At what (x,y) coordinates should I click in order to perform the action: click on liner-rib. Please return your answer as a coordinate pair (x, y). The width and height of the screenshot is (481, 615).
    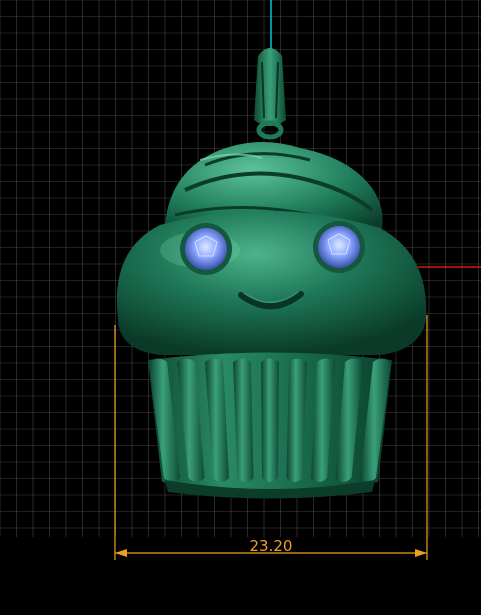
    Looking at the image, I should click on (270, 420).